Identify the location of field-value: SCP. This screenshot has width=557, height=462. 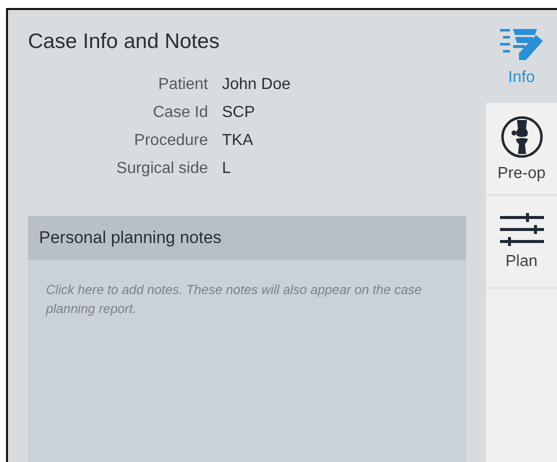
(239, 113).